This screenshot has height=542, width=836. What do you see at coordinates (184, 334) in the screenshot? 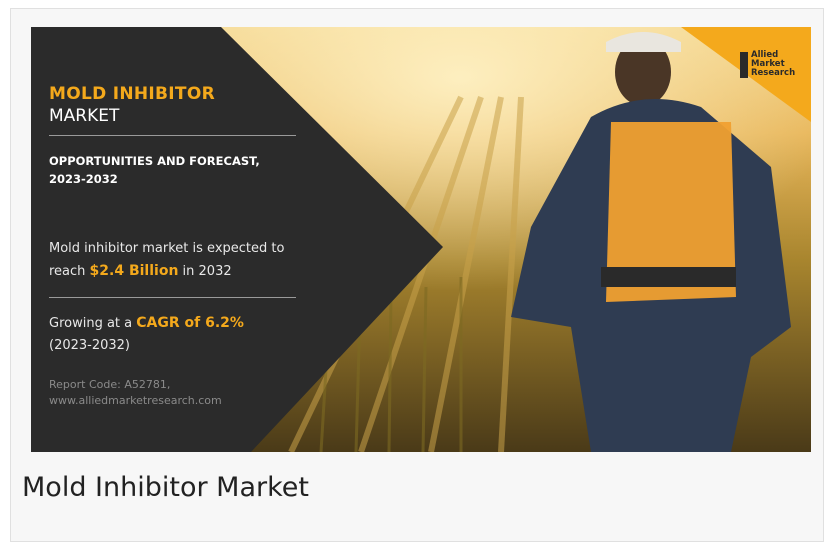
I see `cagr-statement: Growing at a CAGR of 6.2% (2023-2032)` at bounding box center [184, 334].